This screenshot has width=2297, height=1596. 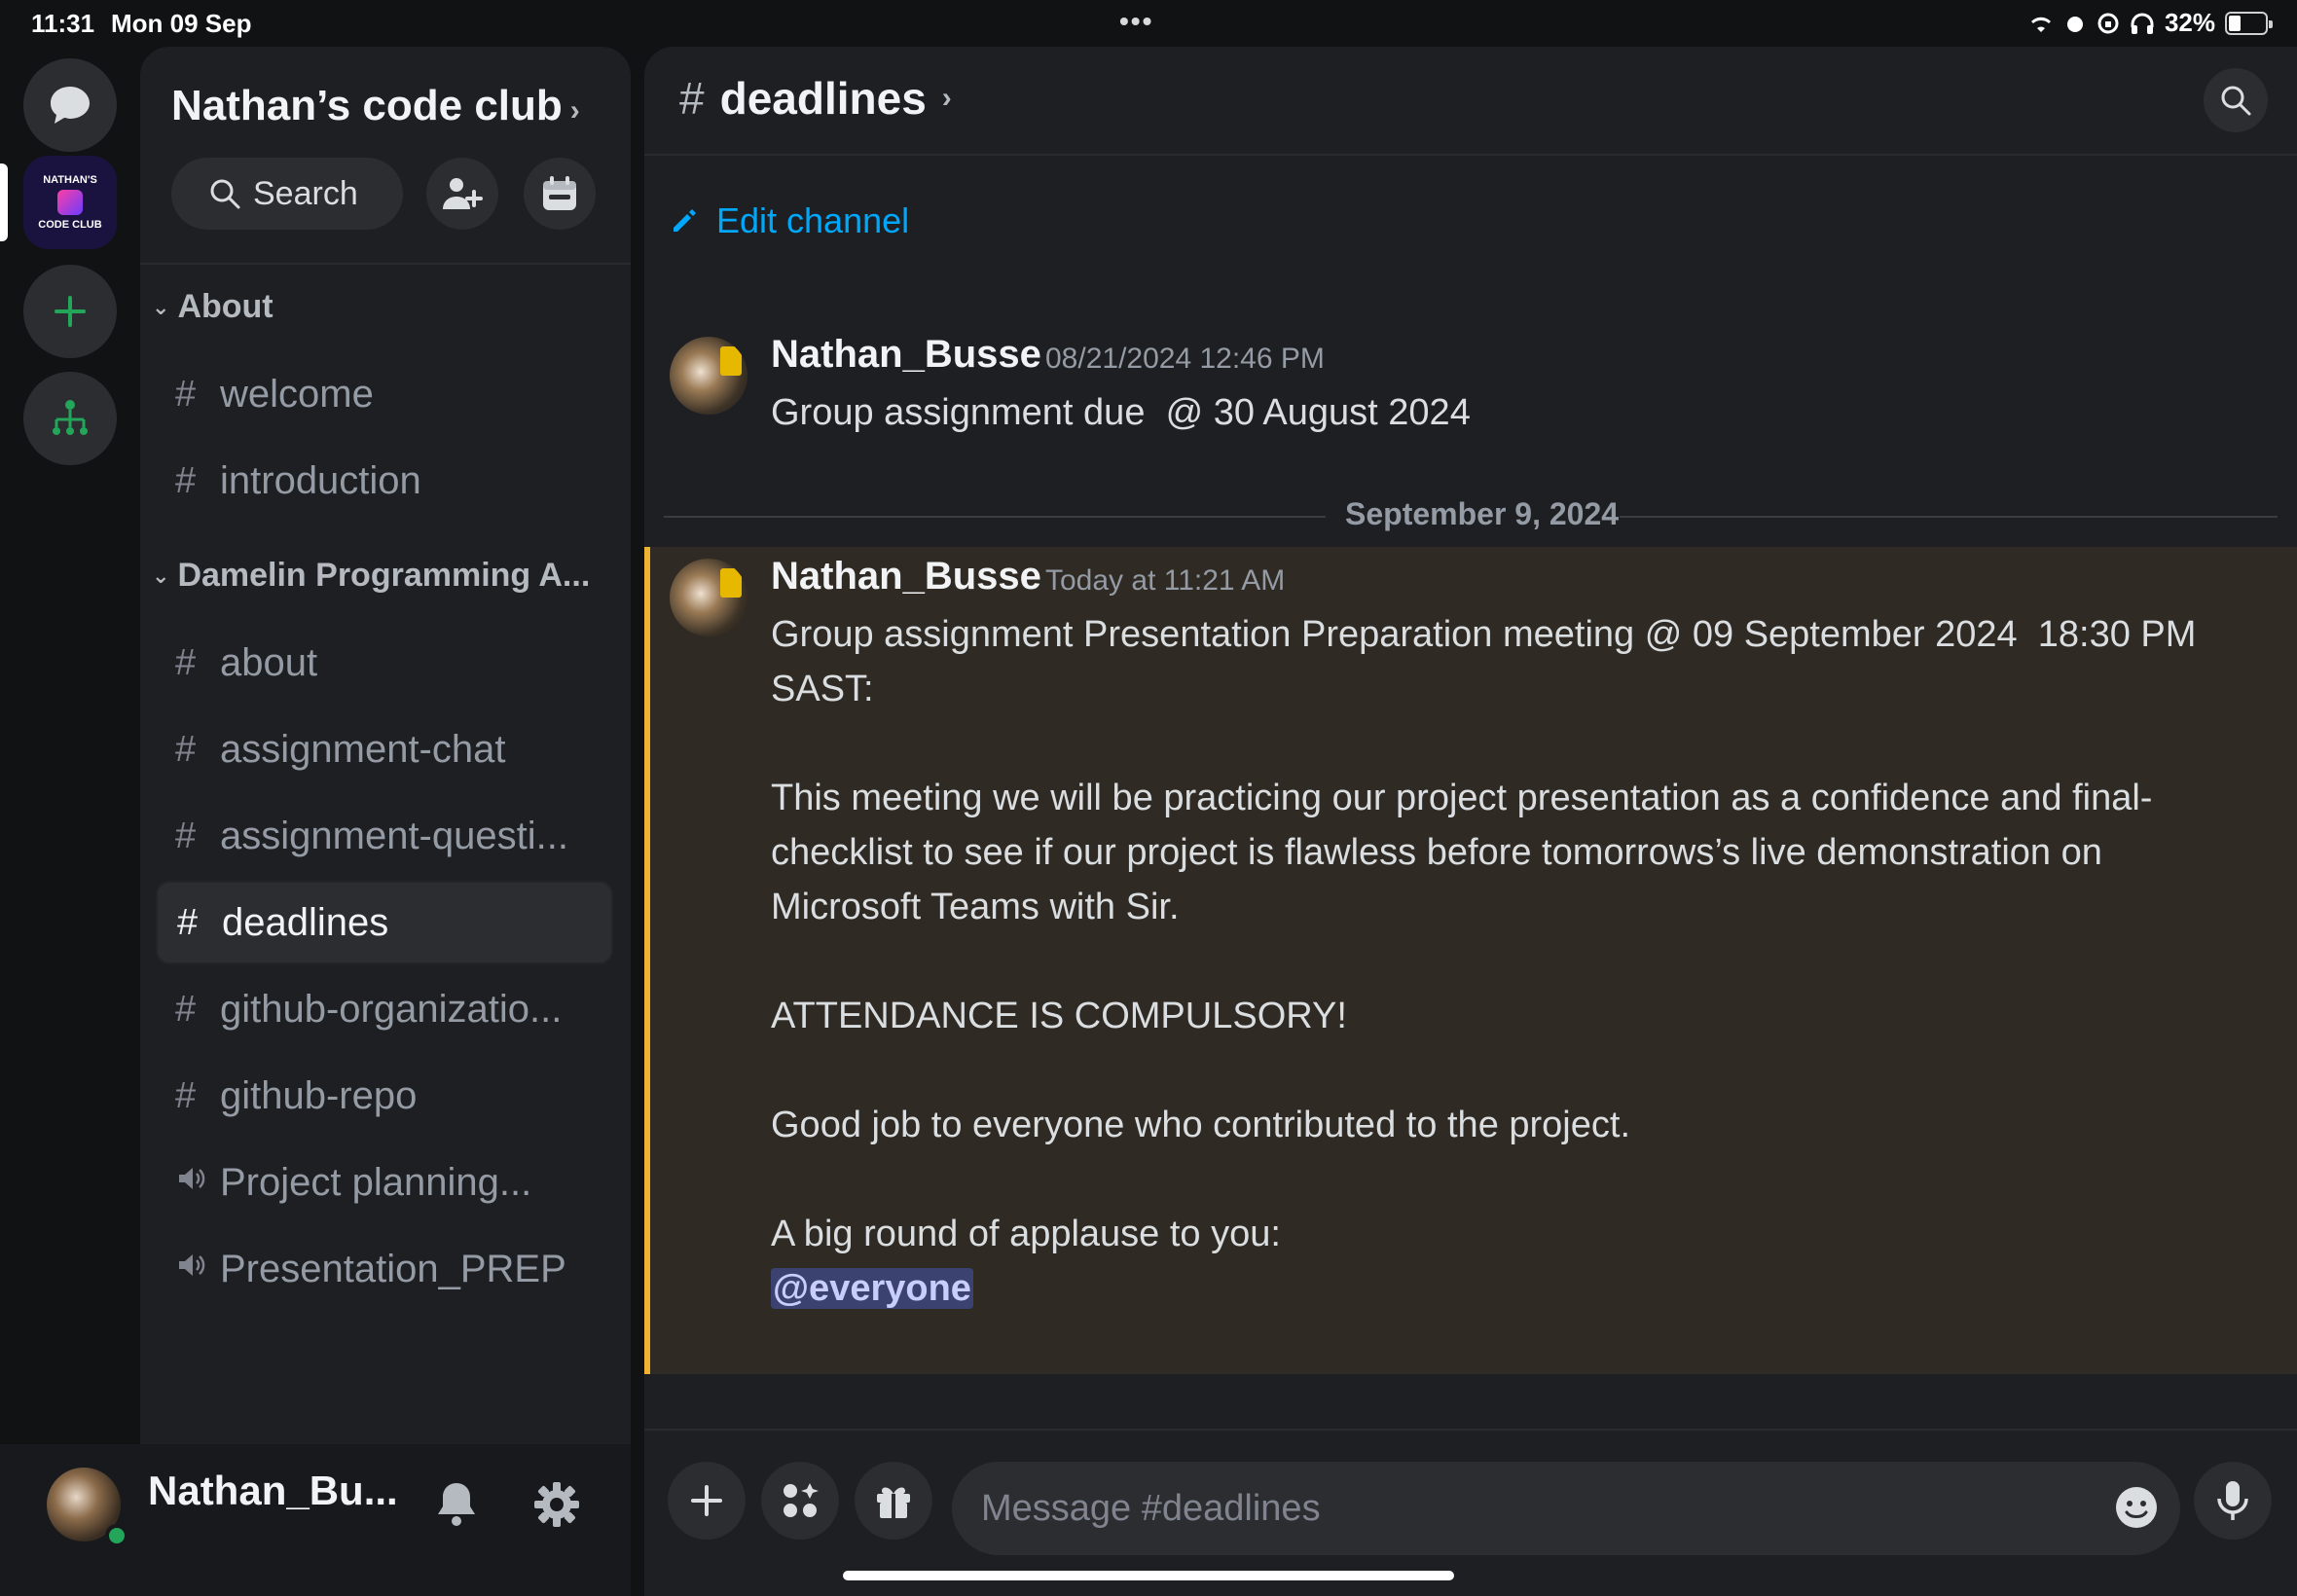 I want to click on voice-message-button, so click(x=2233, y=1501).